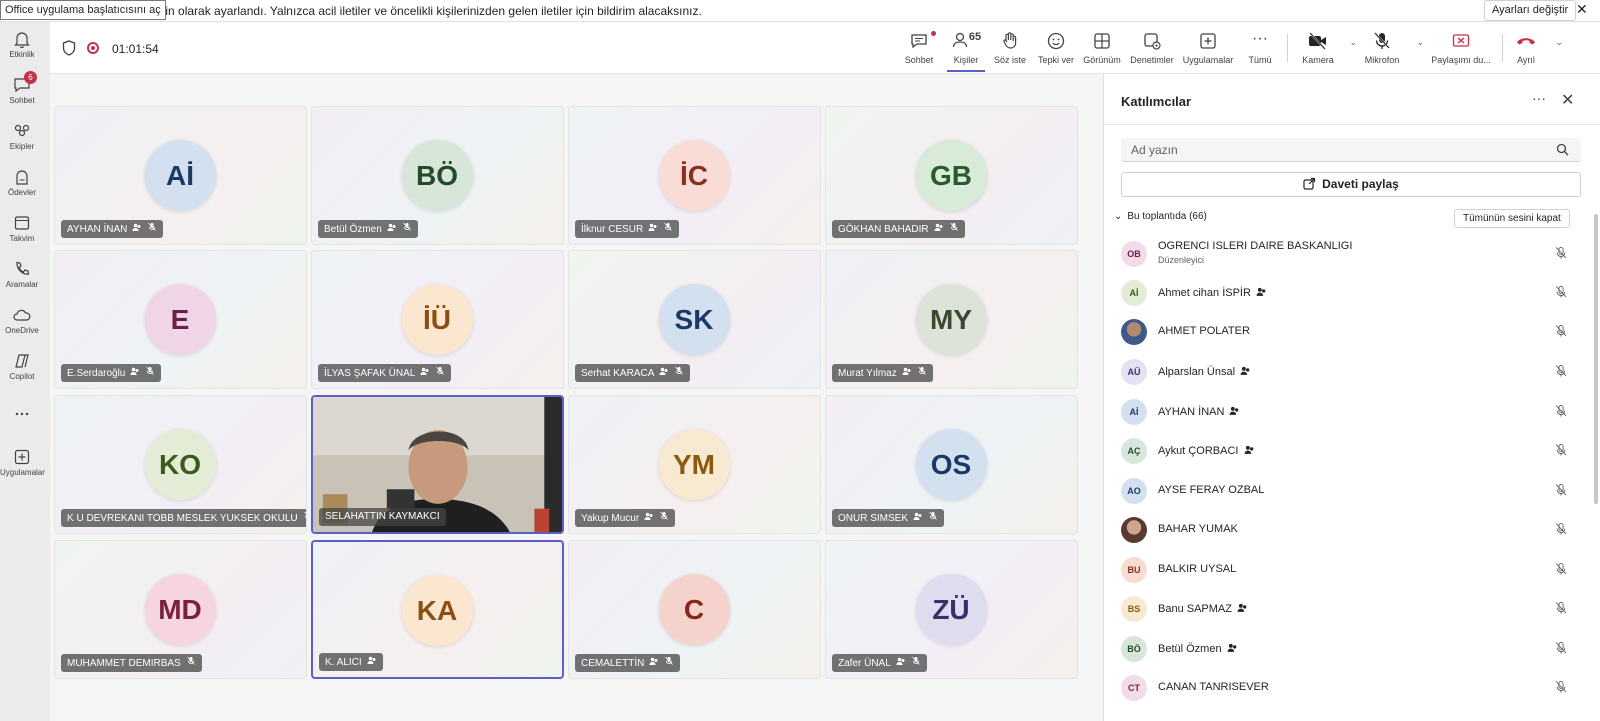 This screenshot has height=721, width=1600. I want to click on participant-name-tag: Yakup Mucur, so click(625, 518).